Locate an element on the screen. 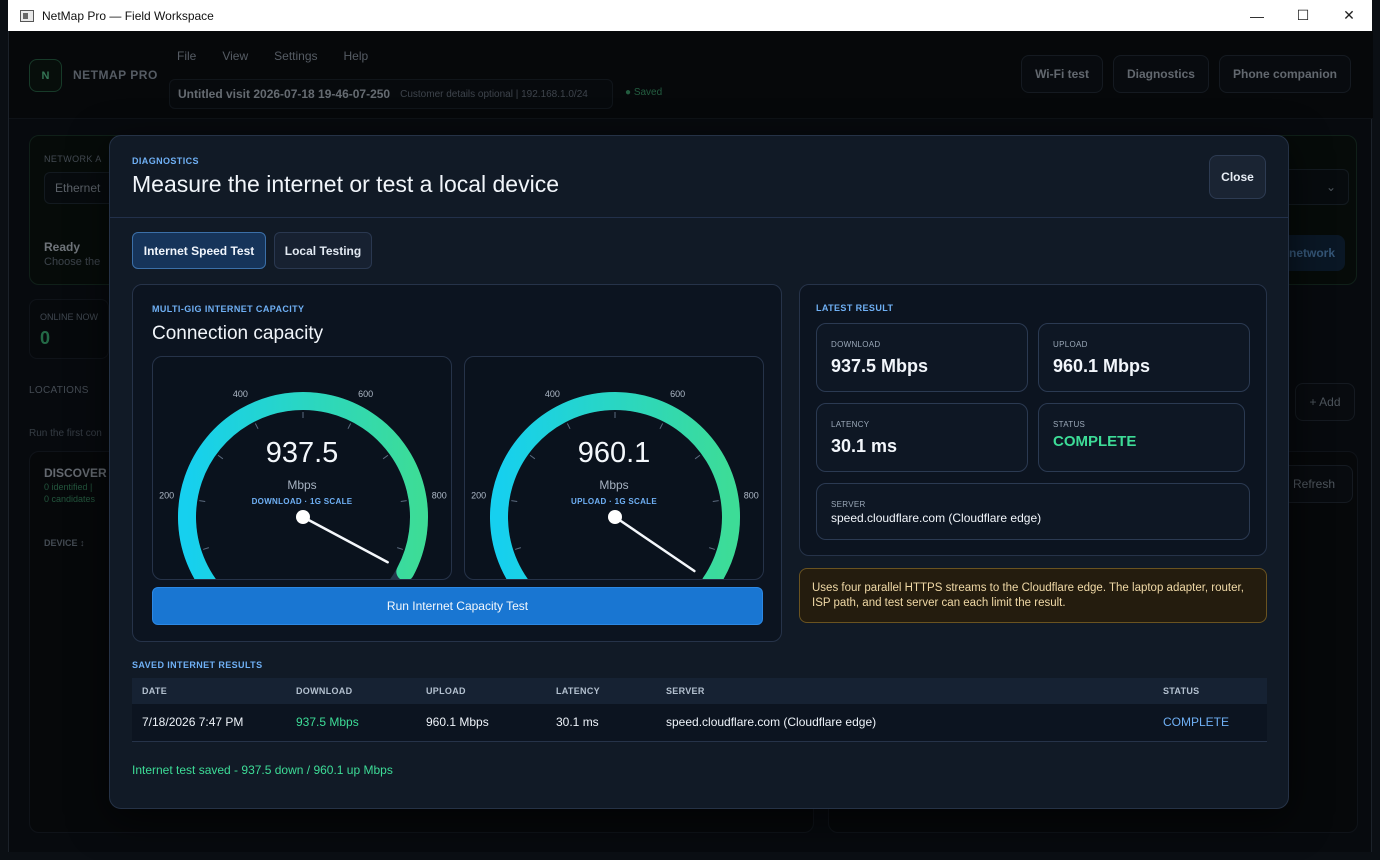 Image resolution: width=1380 pixels, height=860 pixels. modal-eyebrow: DIAGNOSTICS is located at coordinates (165, 161).